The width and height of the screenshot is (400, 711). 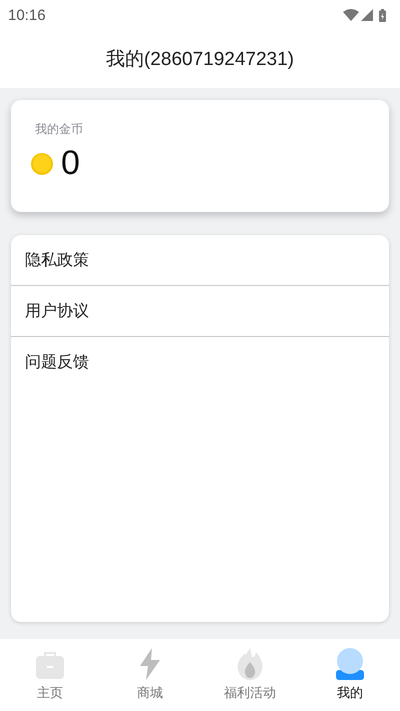 I want to click on page-title: 我的(2860719247231), so click(x=200, y=60).